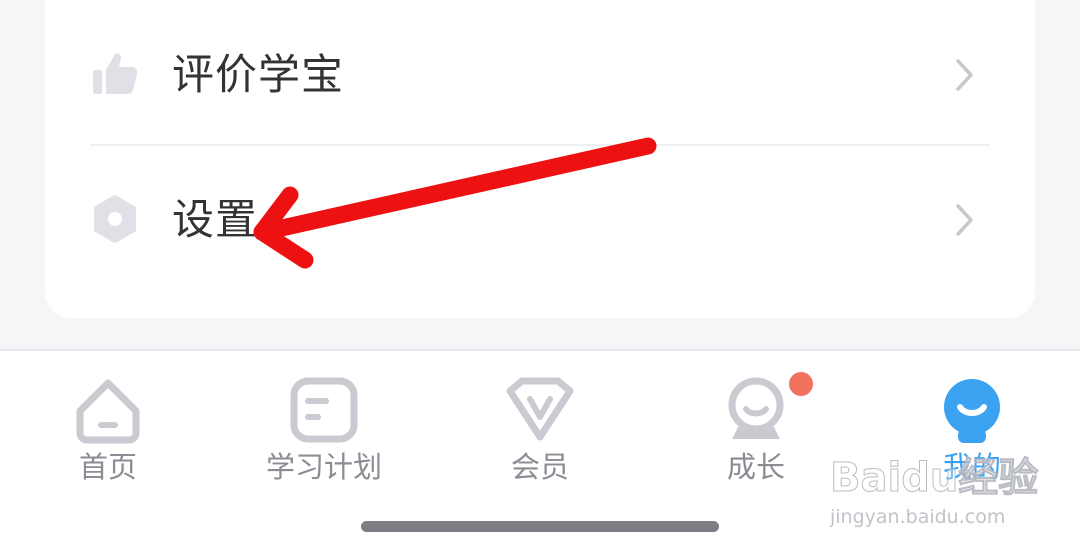  What do you see at coordinates (918, 517) in the screenshot?
I see `watermark-url: jingyan.baidu.com` at bounding box center [918, 517].